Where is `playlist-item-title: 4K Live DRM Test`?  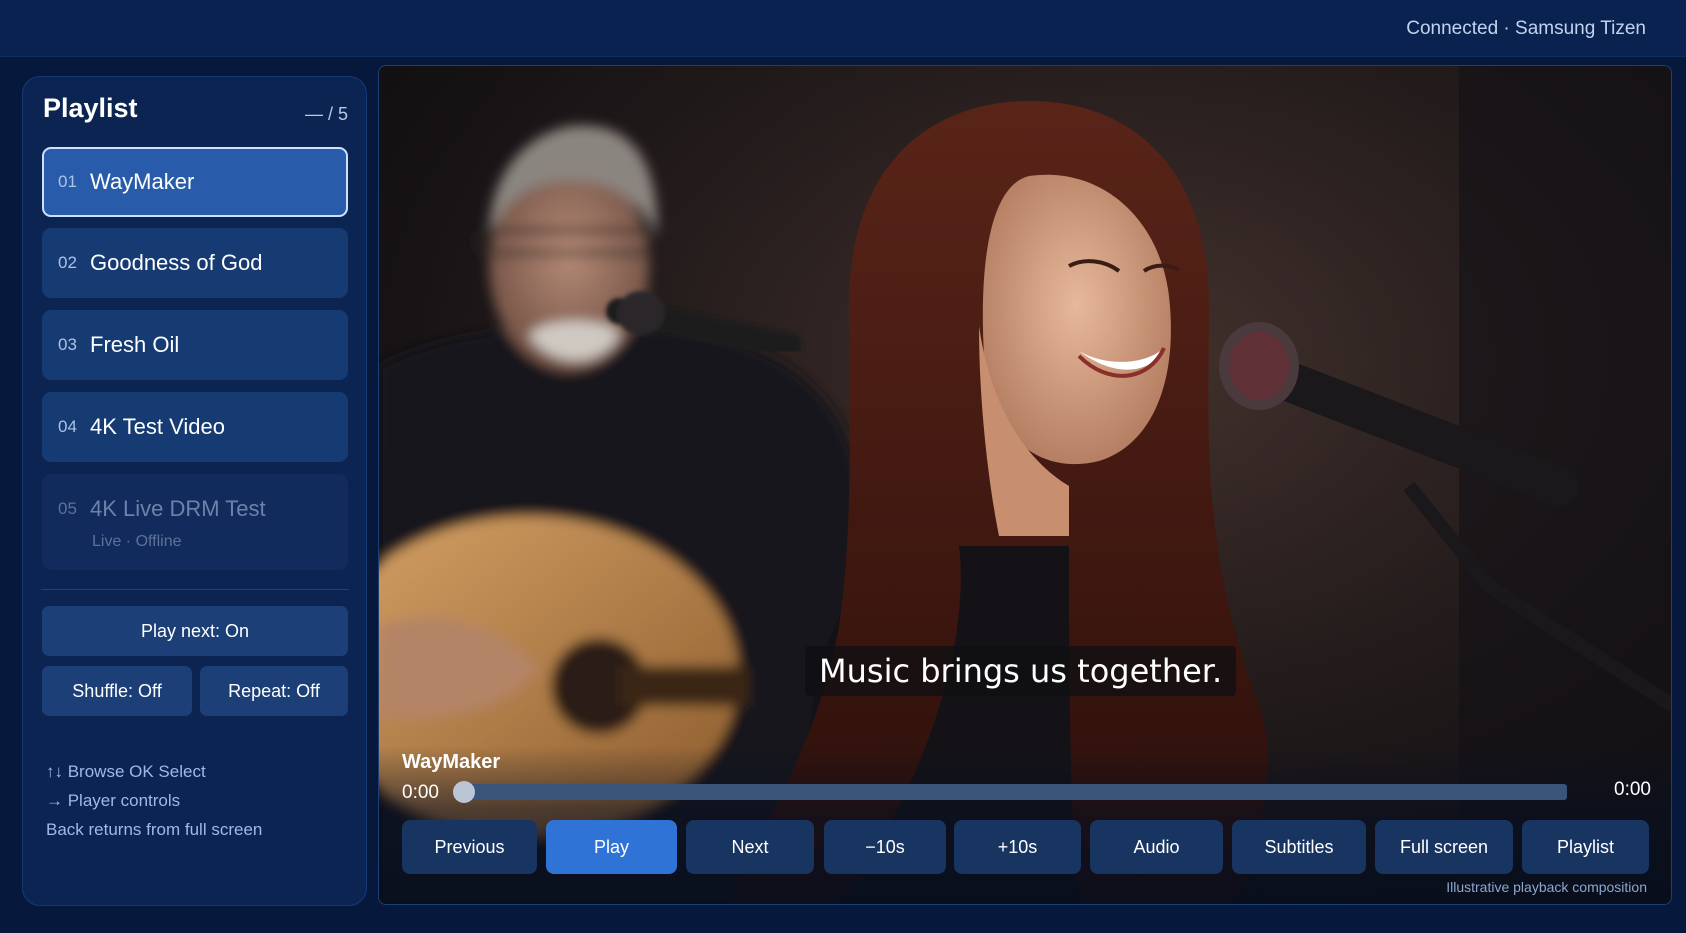
playlist-item-title: 4K Live DRM Test is located at coordinates (178, 508).